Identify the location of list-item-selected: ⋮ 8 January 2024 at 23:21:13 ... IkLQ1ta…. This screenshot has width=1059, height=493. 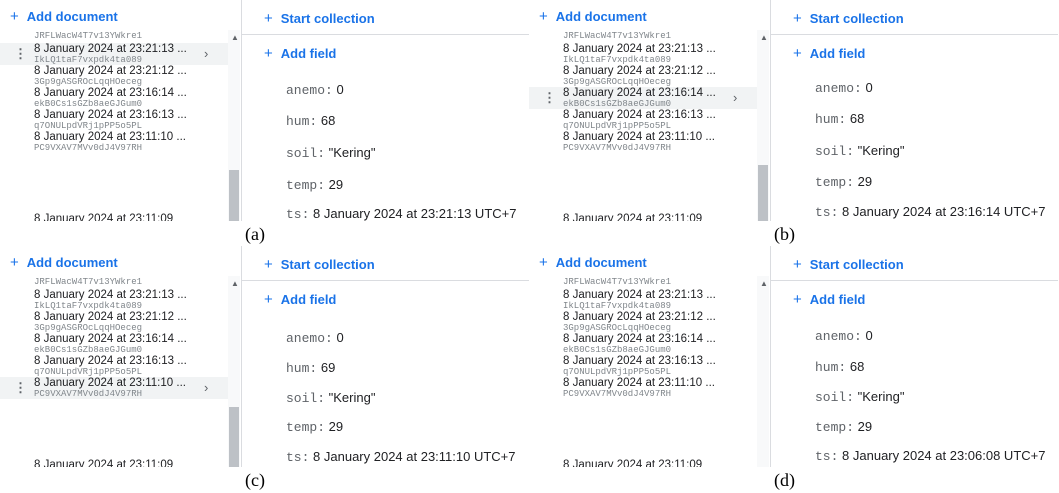
(114, 54).